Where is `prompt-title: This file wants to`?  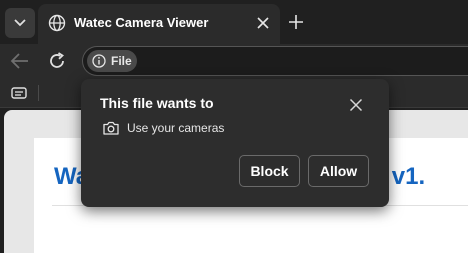 prompt-title: This file wants to is located at coordinates (157, 103).